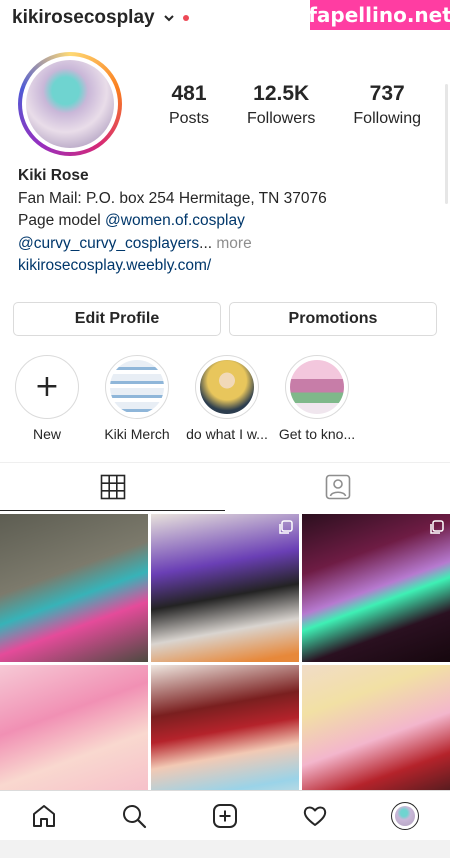 The width and height of the screenshot is (450, 858). What do you see at coordinates (168, 18) in the screenshot?
I see `chevron-down-icon` at bounding box center [168, 18].